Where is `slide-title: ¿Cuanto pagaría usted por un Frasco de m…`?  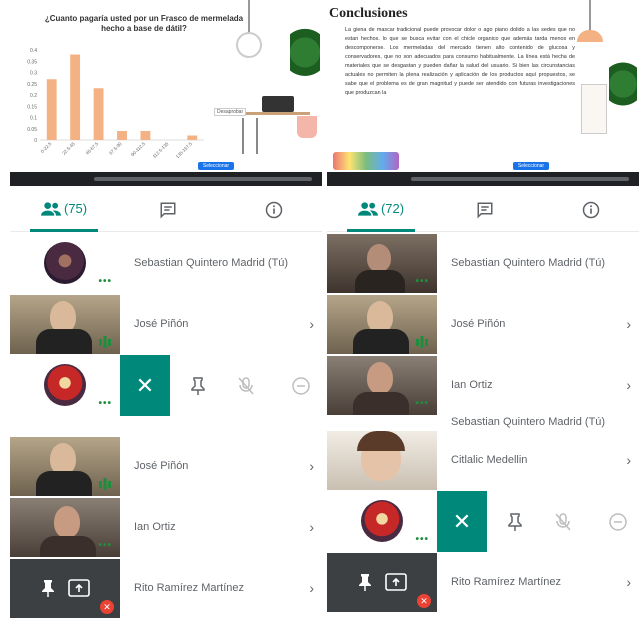
slide-title: ¿Cuanto pagaría usted por un Frasco de m… is located at coordinates (144, 23).